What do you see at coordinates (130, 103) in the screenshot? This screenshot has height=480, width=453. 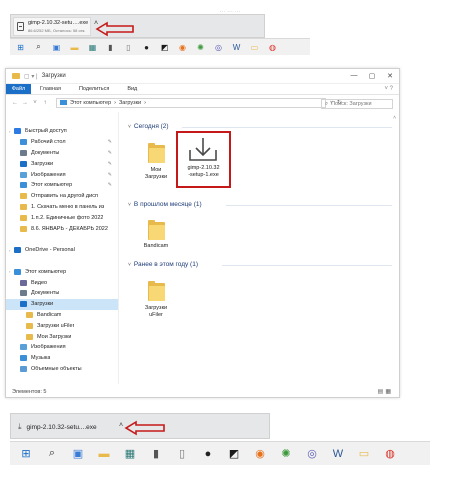 I see `address-segment: Загрузки` at bounding box center [130, 103].